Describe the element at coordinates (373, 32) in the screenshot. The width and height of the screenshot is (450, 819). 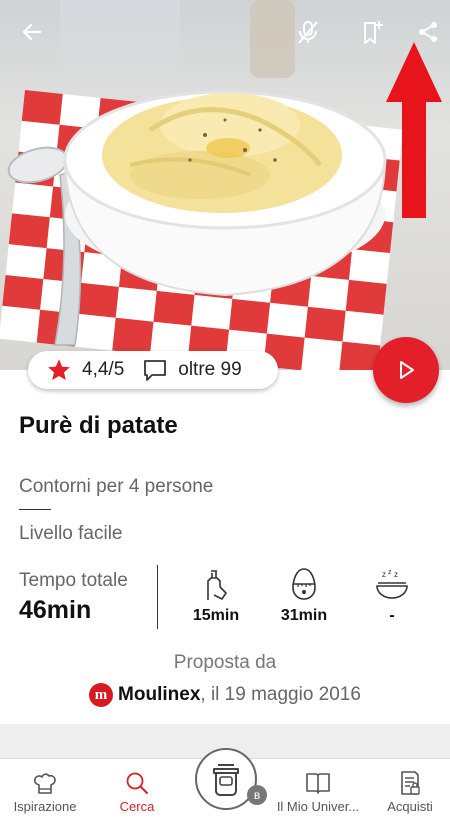
I see `bookmark-add-icon` at that location.